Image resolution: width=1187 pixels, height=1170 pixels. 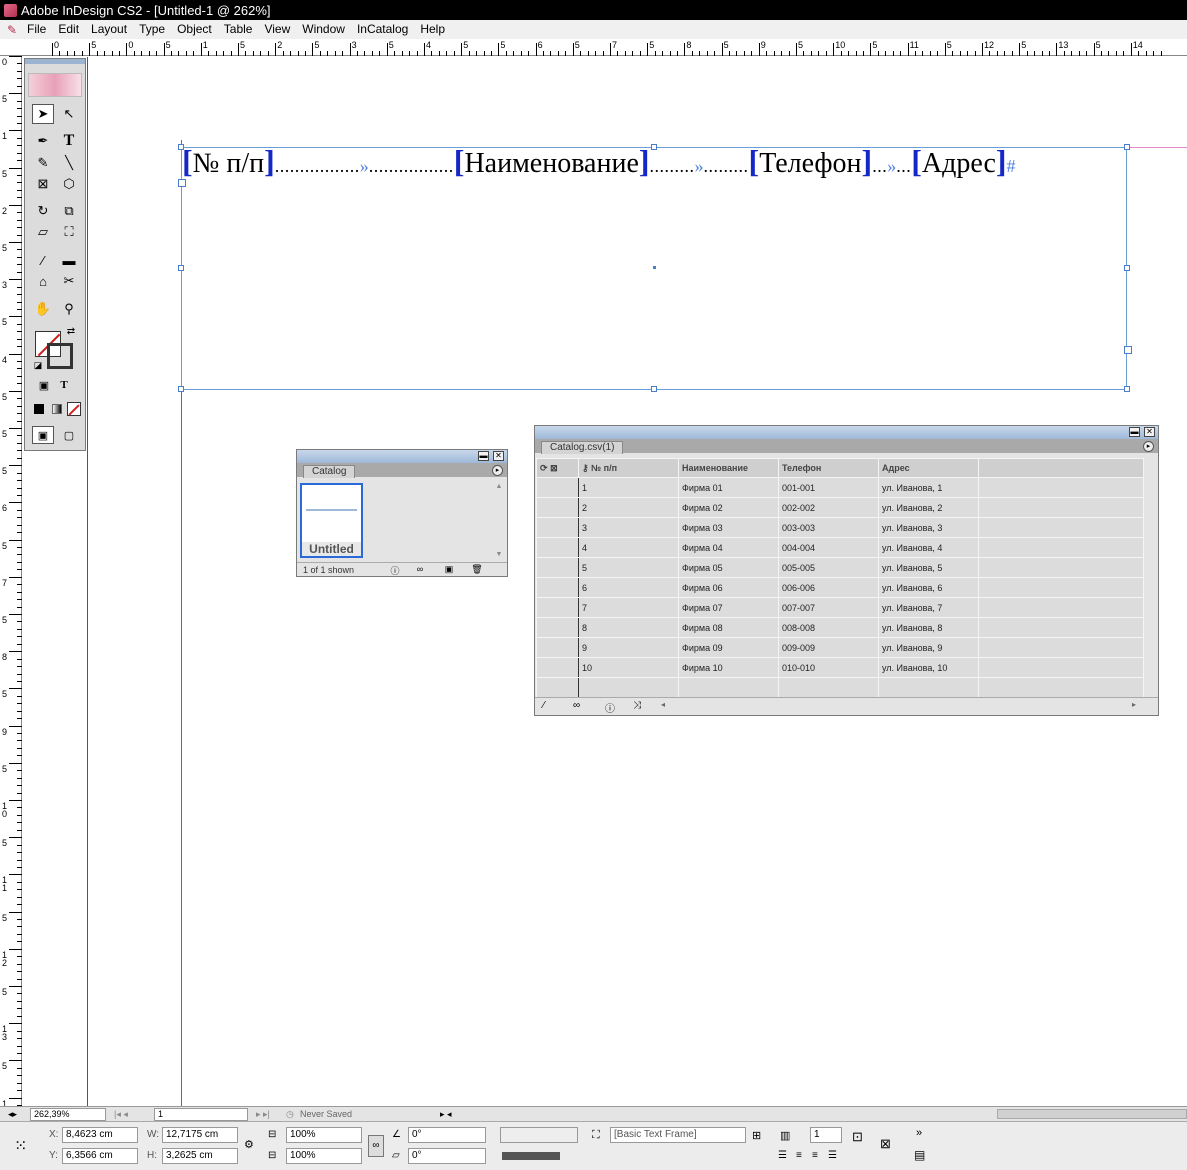 I want to click on fit-frame-icon: ⊡, so click(x=857, y=1137).